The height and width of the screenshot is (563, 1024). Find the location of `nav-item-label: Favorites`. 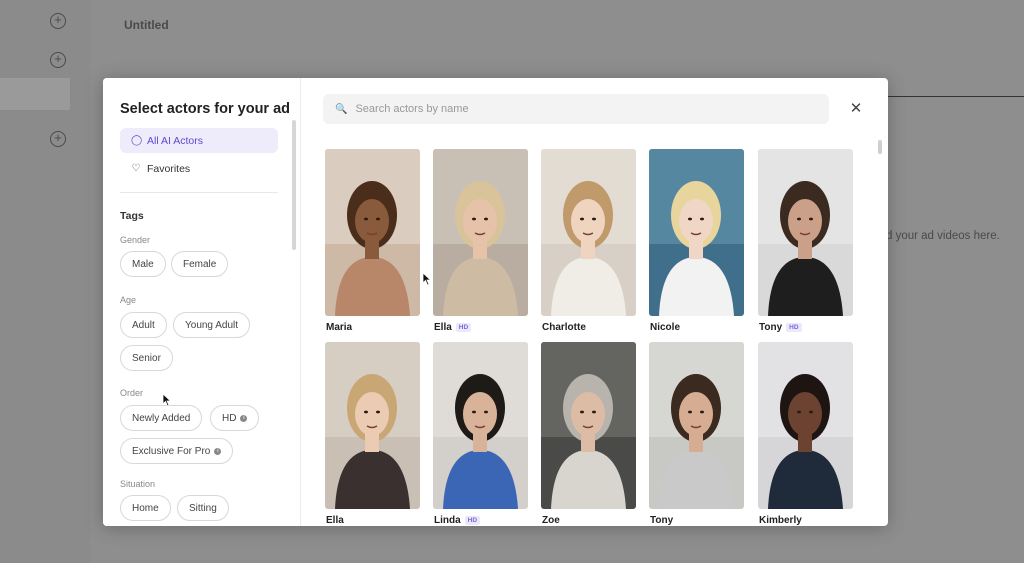

nav-item-label: Favorites is located at coordinates (169, 168).